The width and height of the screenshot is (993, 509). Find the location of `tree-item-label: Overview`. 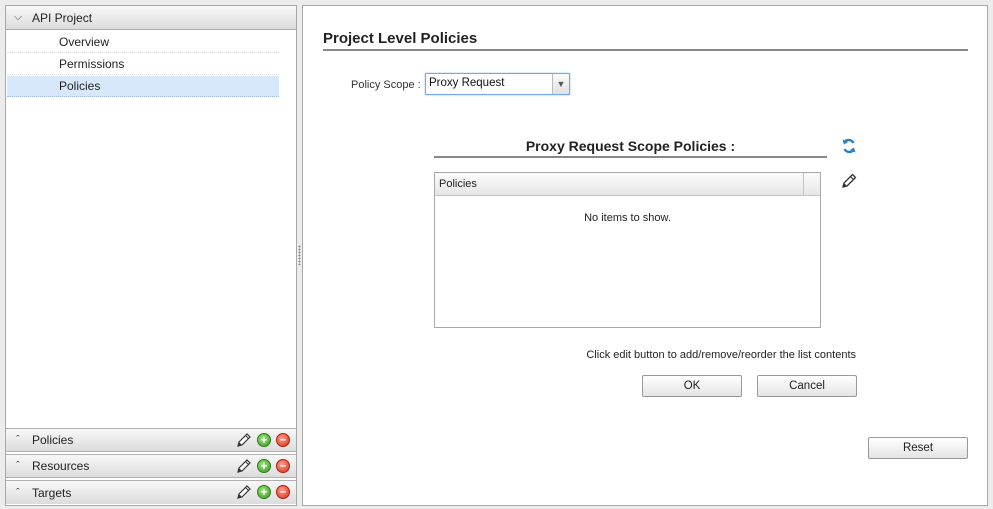

tree-item-label: Overview is located at coordinates (84, 42).